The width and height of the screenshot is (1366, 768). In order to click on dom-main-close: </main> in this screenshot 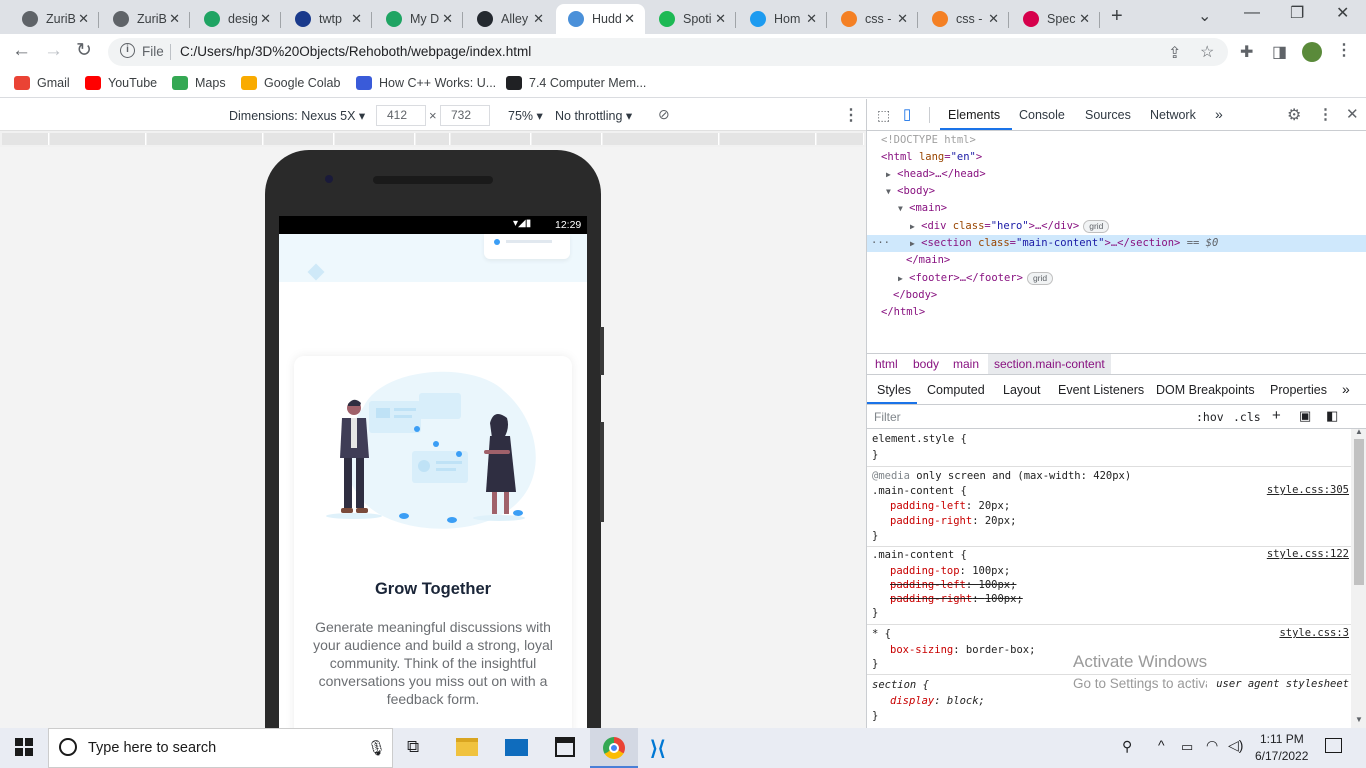, I will do `click(928, 260)`.